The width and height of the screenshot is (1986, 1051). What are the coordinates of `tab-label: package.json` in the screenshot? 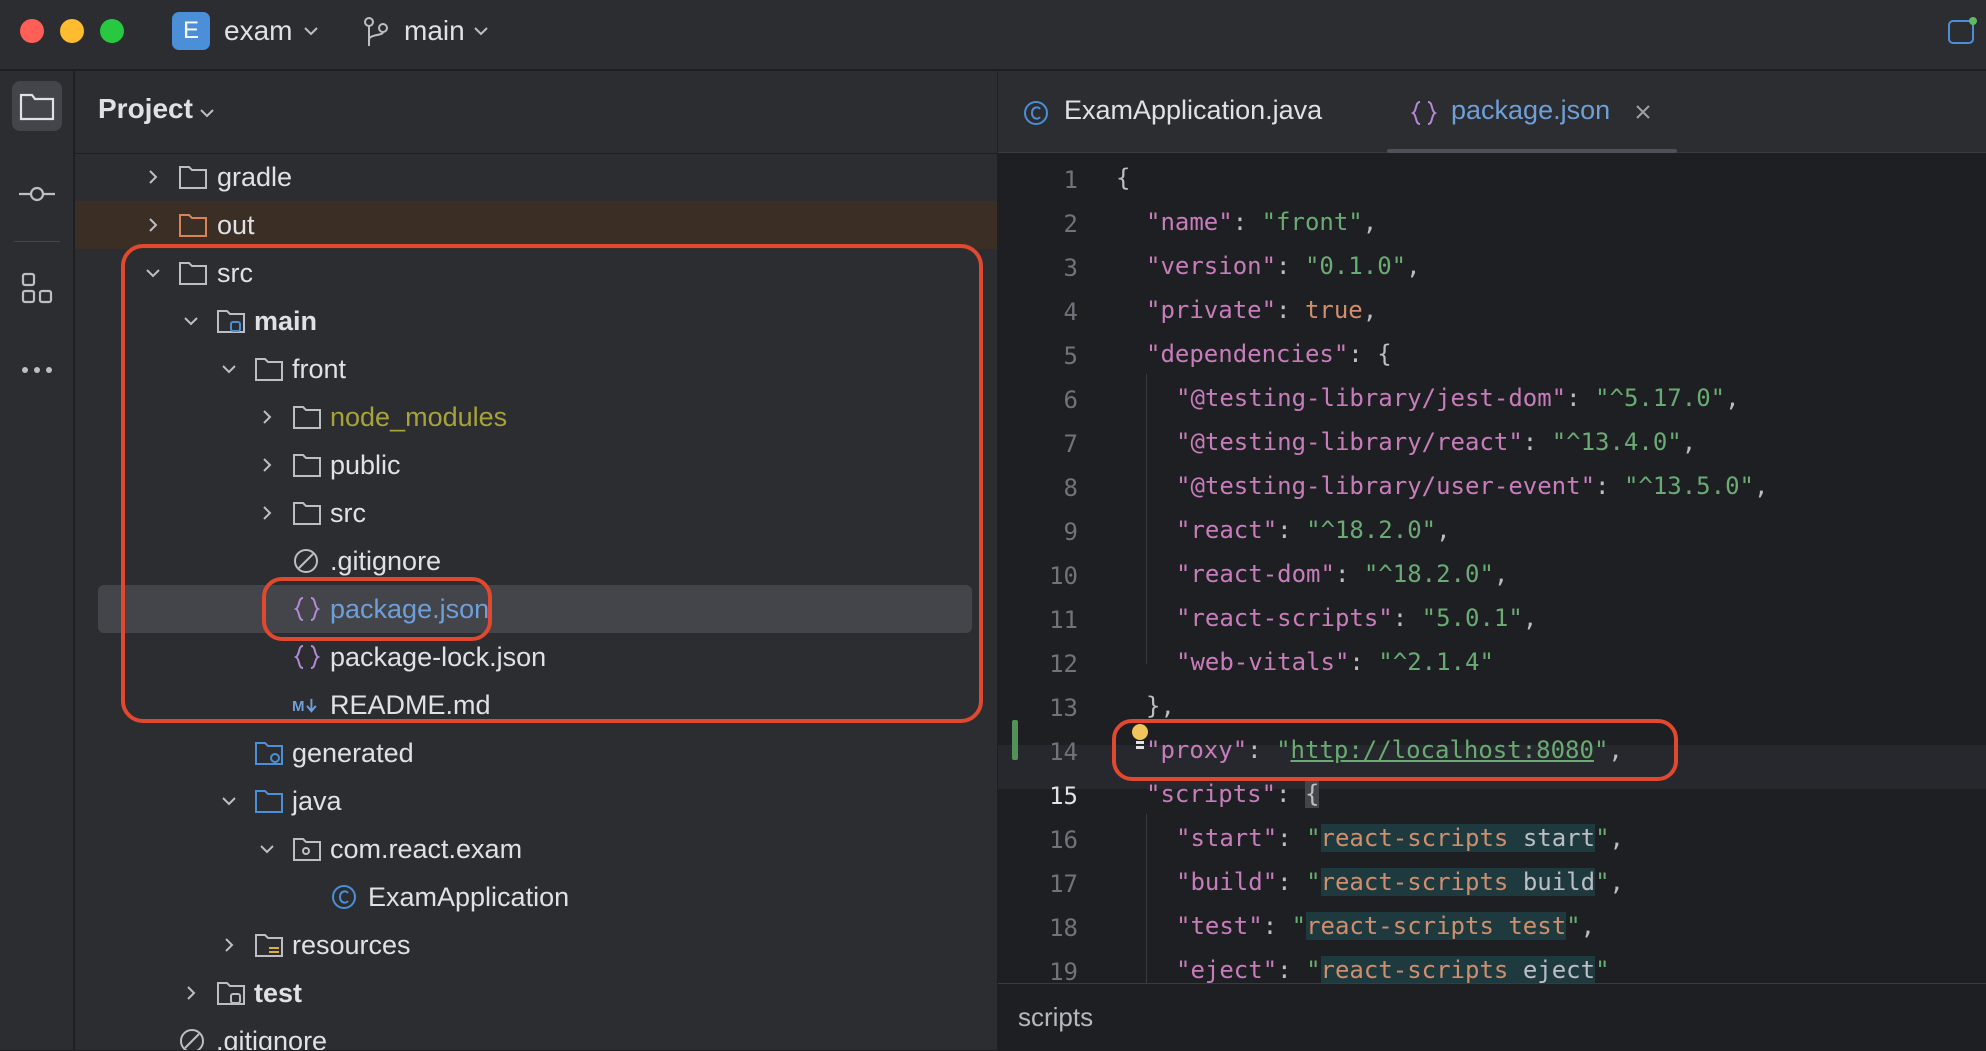 It's located at (1531, 110).